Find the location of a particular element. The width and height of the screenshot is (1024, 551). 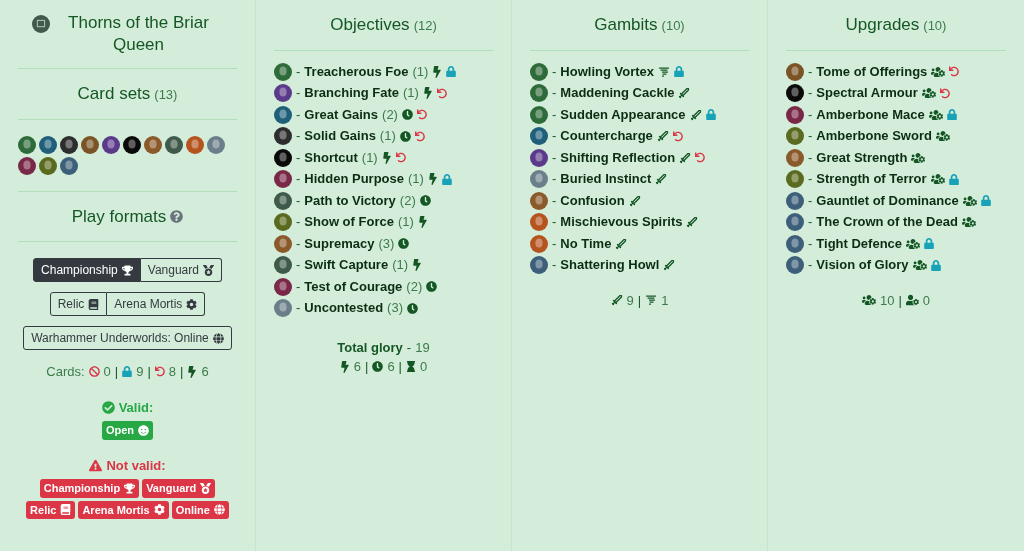

format-toggle: Arena Mortis is located at coordinates (156, 304).